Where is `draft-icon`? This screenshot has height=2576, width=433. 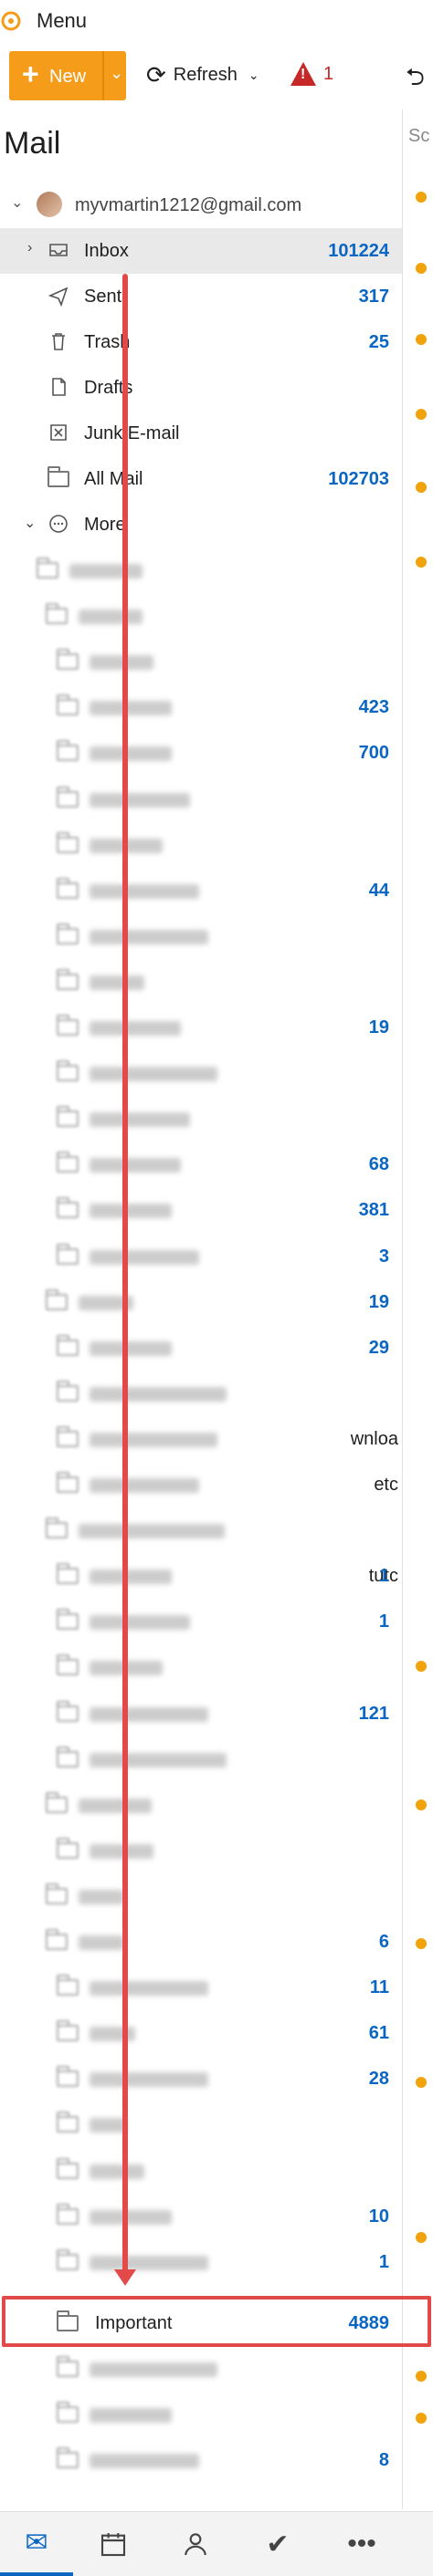
draft-icon is located at coordinates (59, 387).